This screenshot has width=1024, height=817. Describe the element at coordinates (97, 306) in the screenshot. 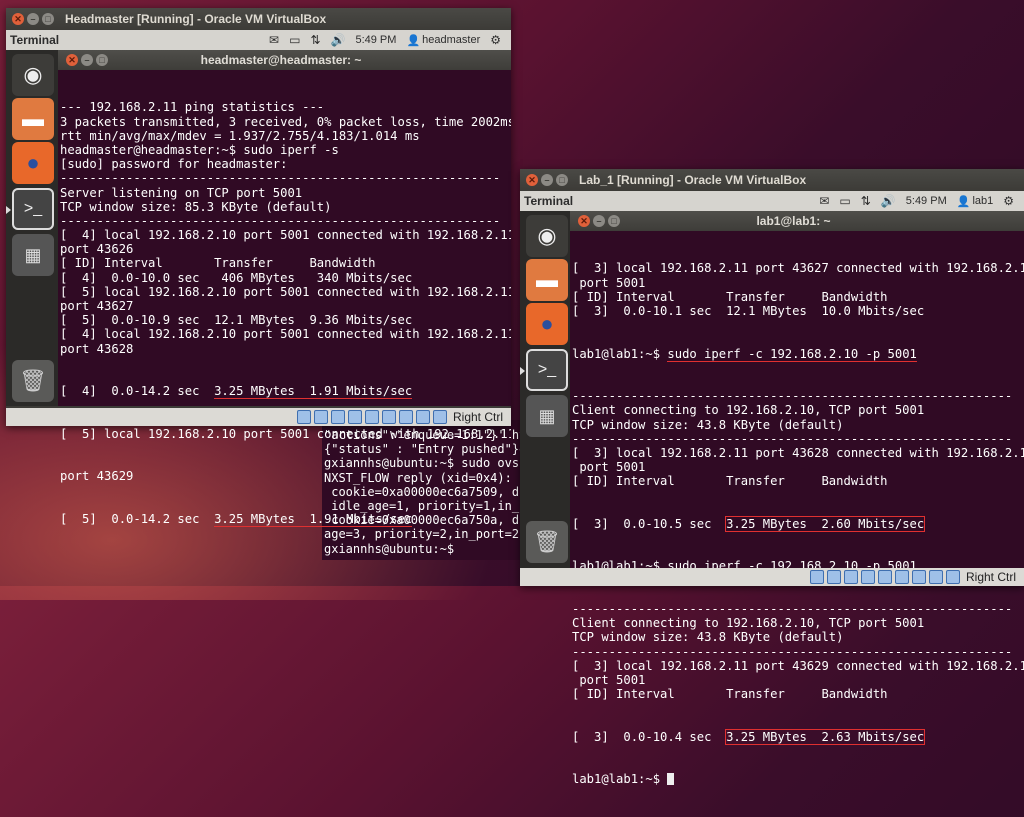

I see `terminal-line: port 43627` at that location.